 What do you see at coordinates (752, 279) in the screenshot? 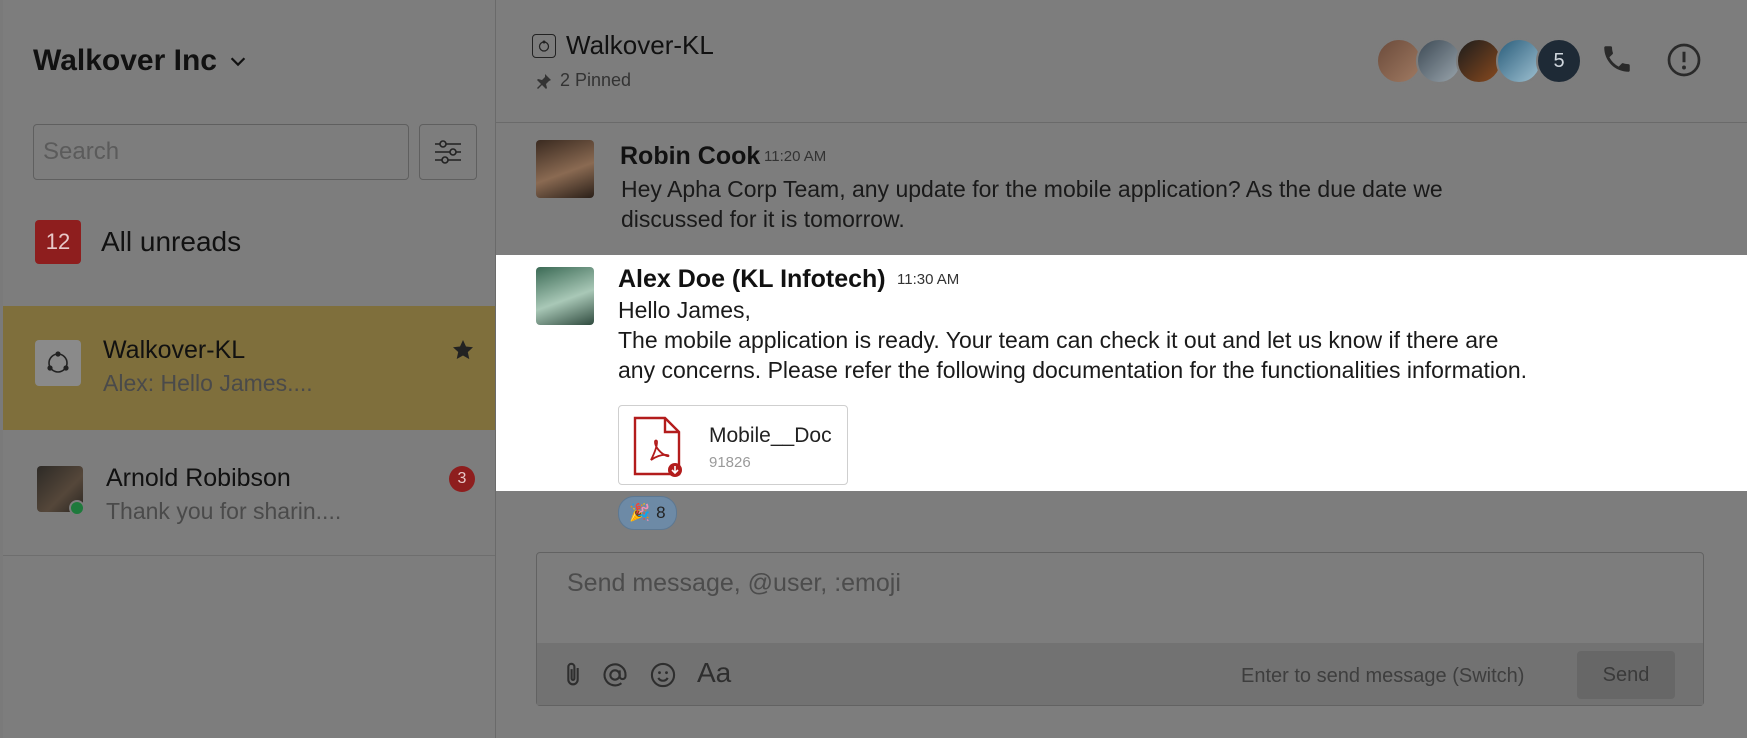
I see `message-author: Alex Doe (KL Infotech)` at bounding box center [752, 279].